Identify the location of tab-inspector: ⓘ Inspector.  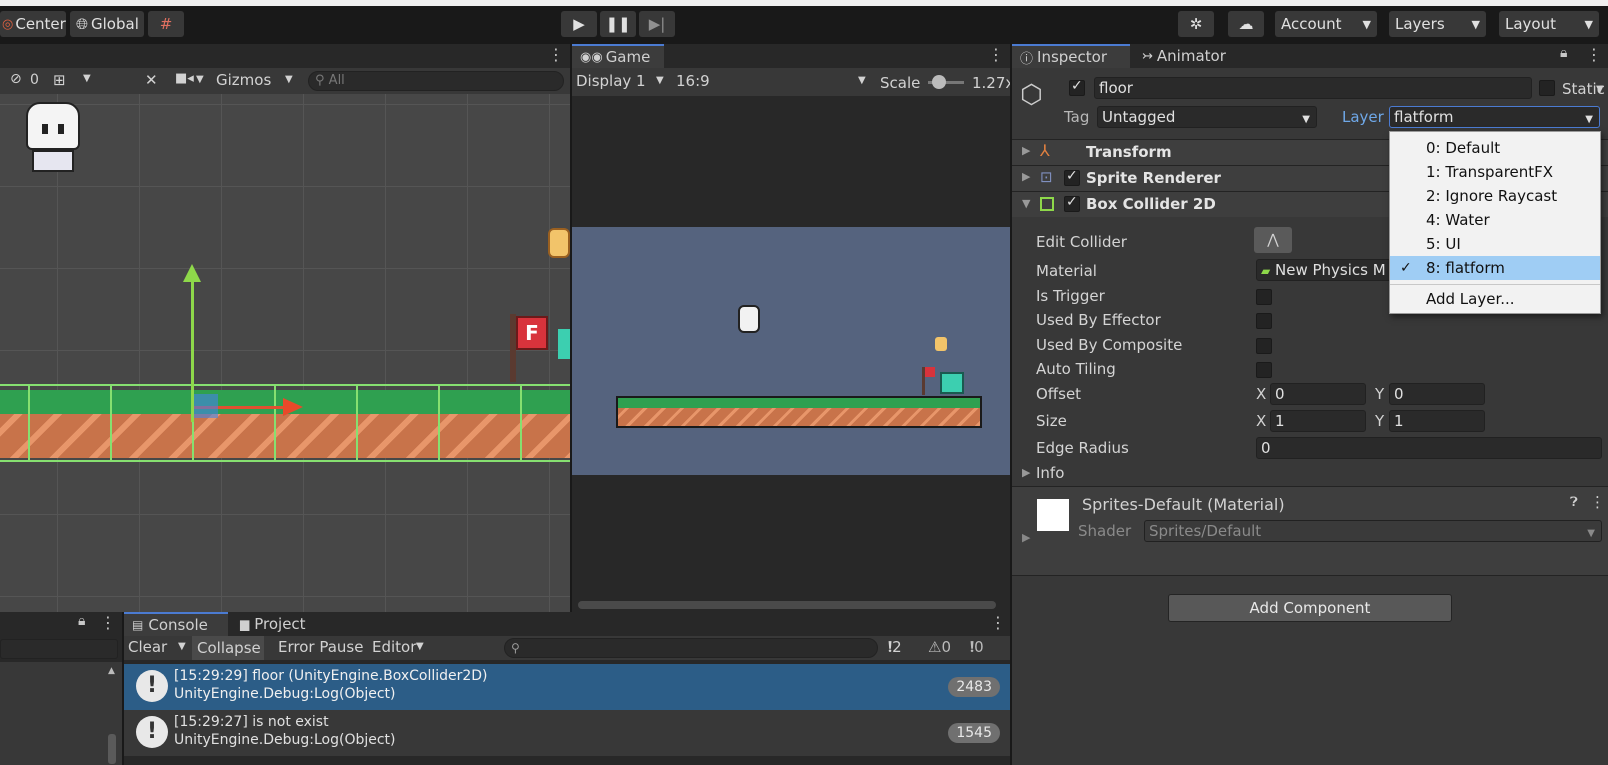
(1071, 56).